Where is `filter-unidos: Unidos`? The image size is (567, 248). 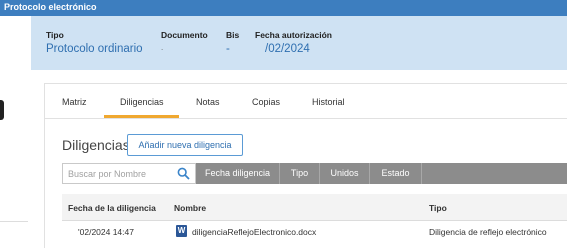
filter-unidos: Unidos is located at coordinates (345, 173).